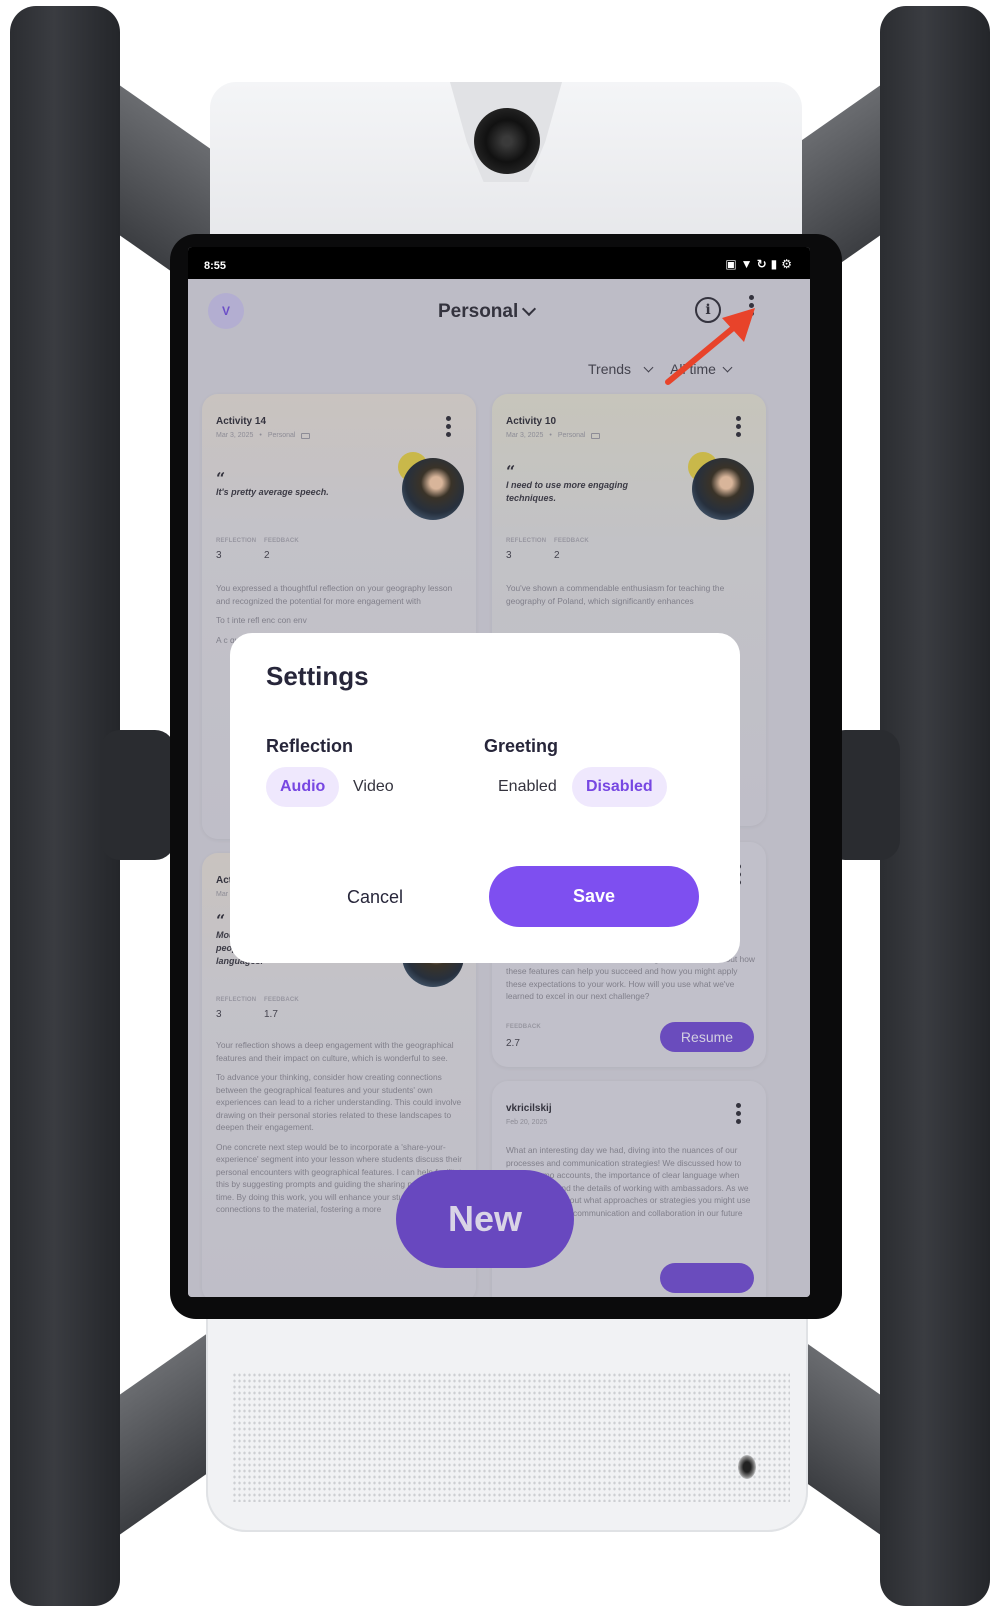 This screenshot has width=1000, height=1613. Describe the element at coordinates (261, 620) in the screenshot. I see `card-paragraph: To t inte refl enc con env` at that location.